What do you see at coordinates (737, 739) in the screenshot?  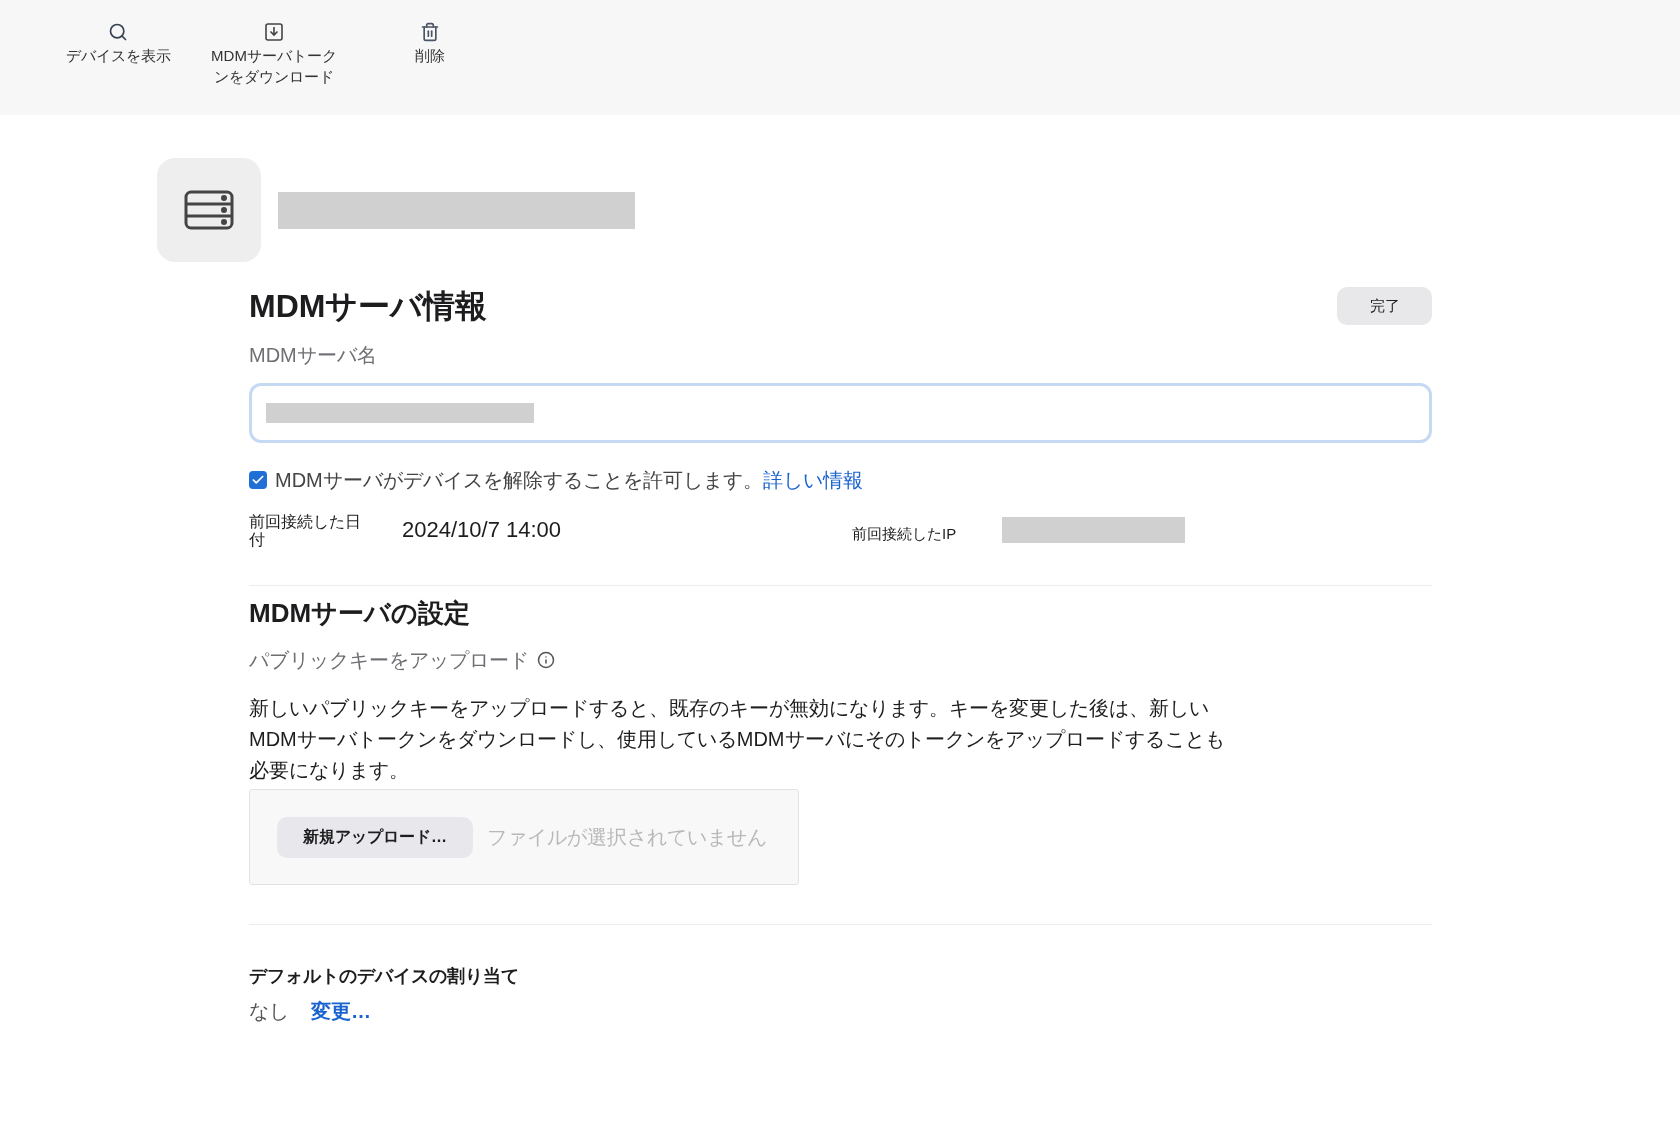 I see `description-text: 新しいパブリックキーをアップロードすると、既存のキーが無効になります。キーを変更した後は、新しいMDMサーバトークンをダウンロードし、使用しているMDMサーバにそのトークンをアップロードすることも必要になります。` at bounding box center [737, 739].